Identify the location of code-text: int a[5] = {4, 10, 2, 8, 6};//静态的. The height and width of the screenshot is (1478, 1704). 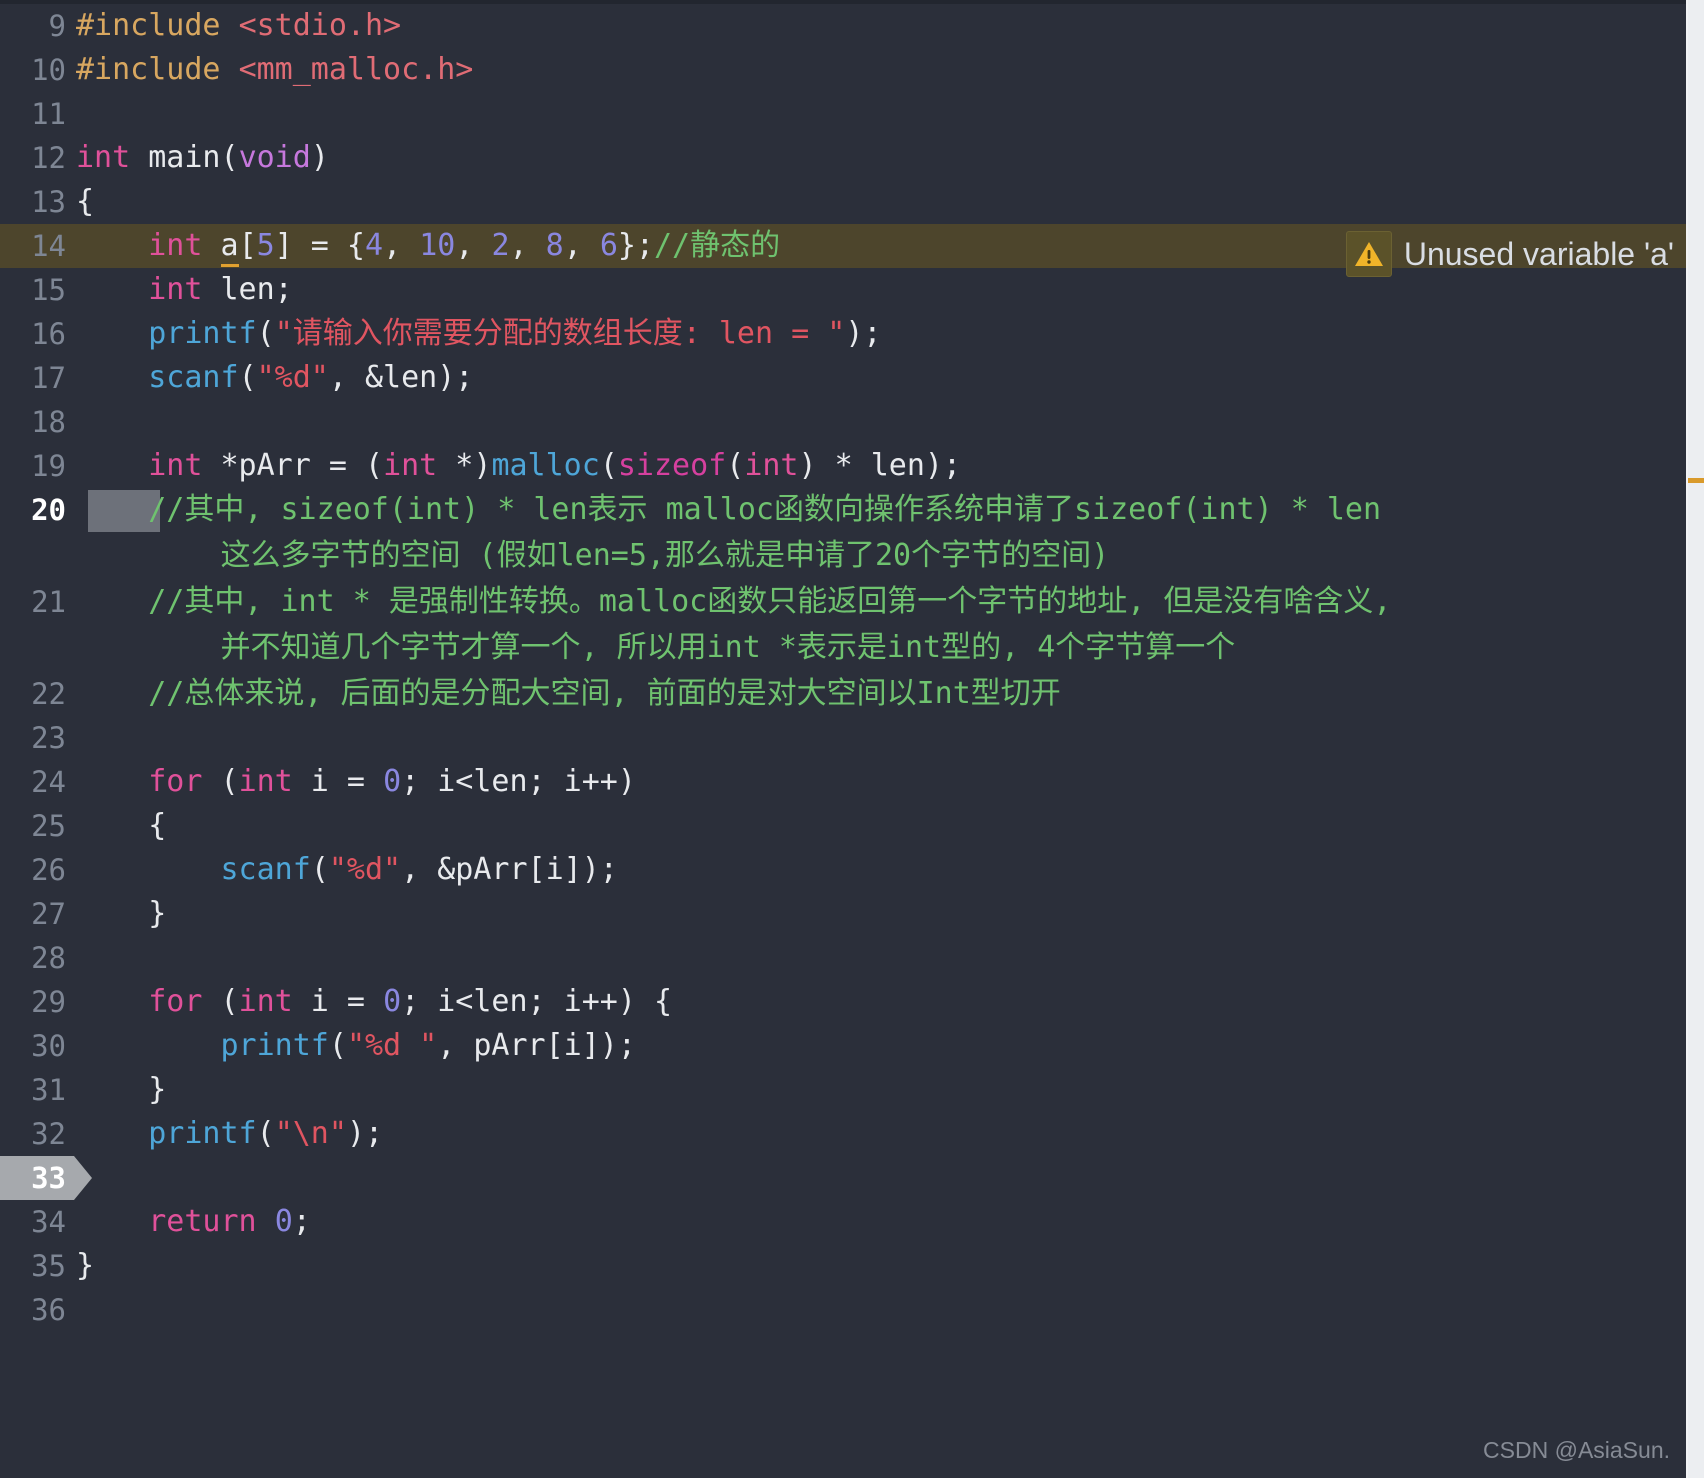
(428, 246).